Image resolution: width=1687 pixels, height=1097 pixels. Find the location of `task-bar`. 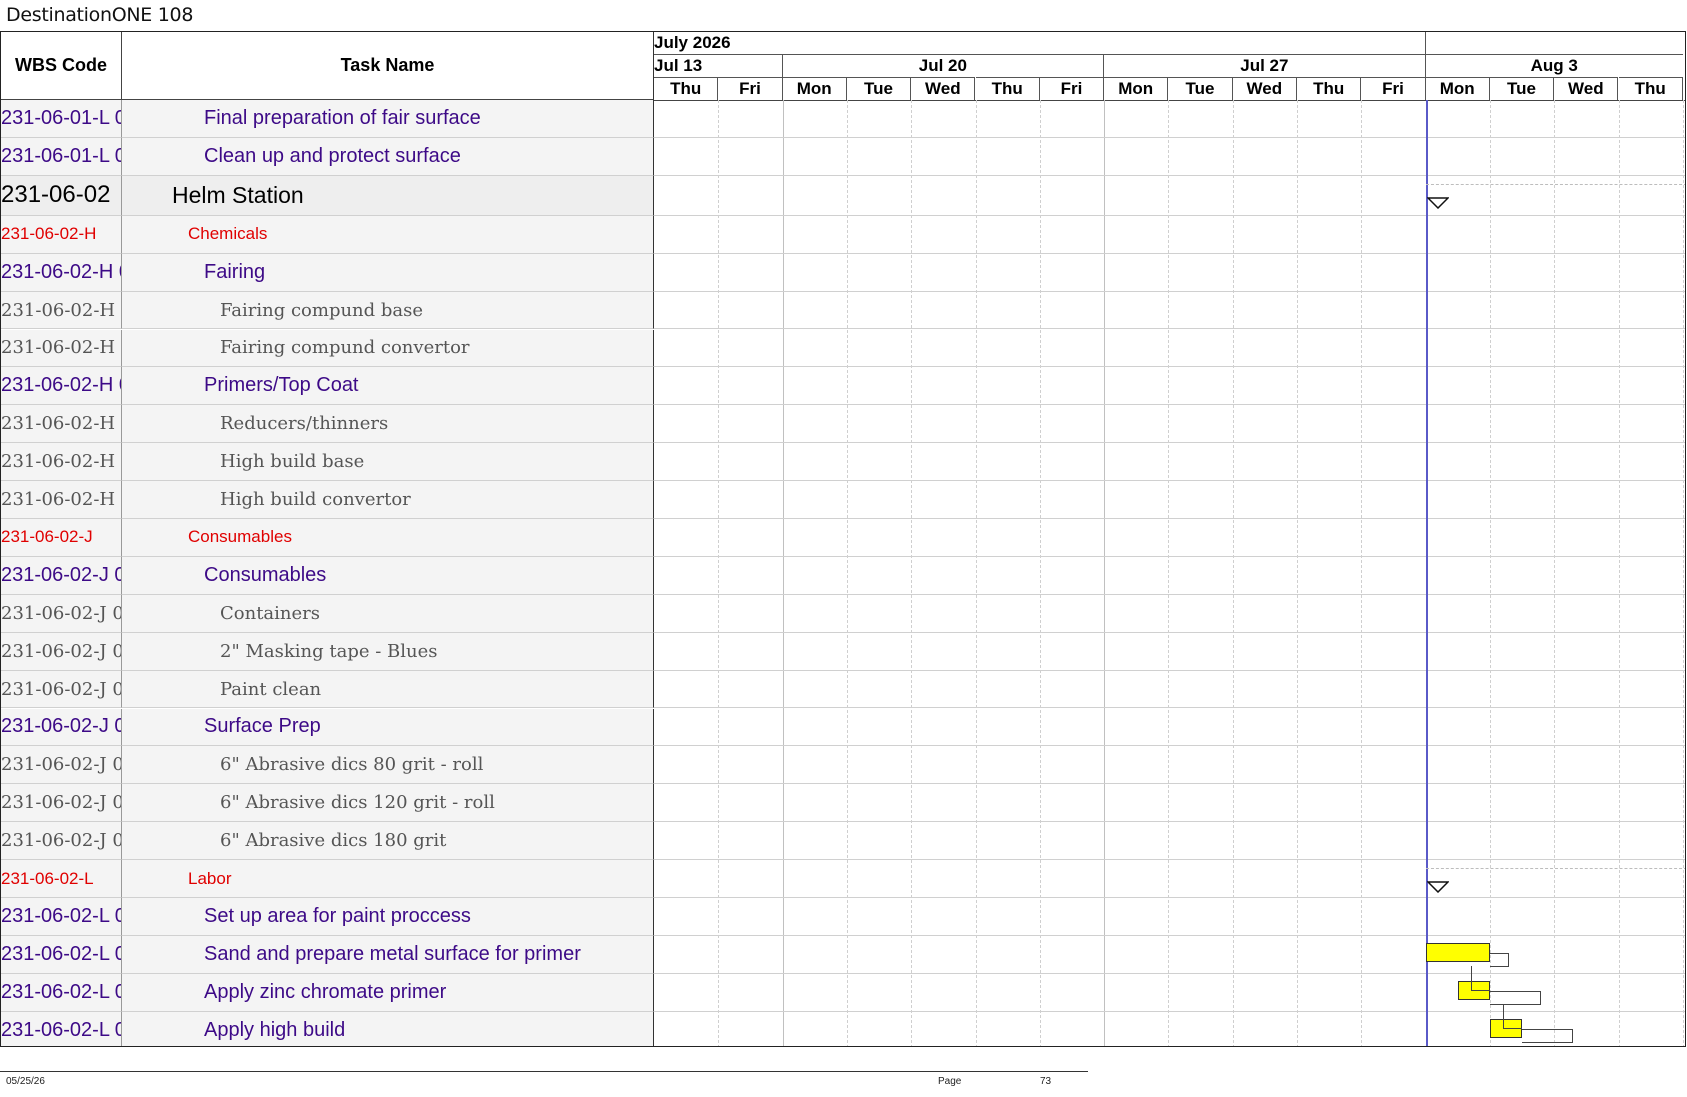

task-bar is located at coordinates (1457, 952).